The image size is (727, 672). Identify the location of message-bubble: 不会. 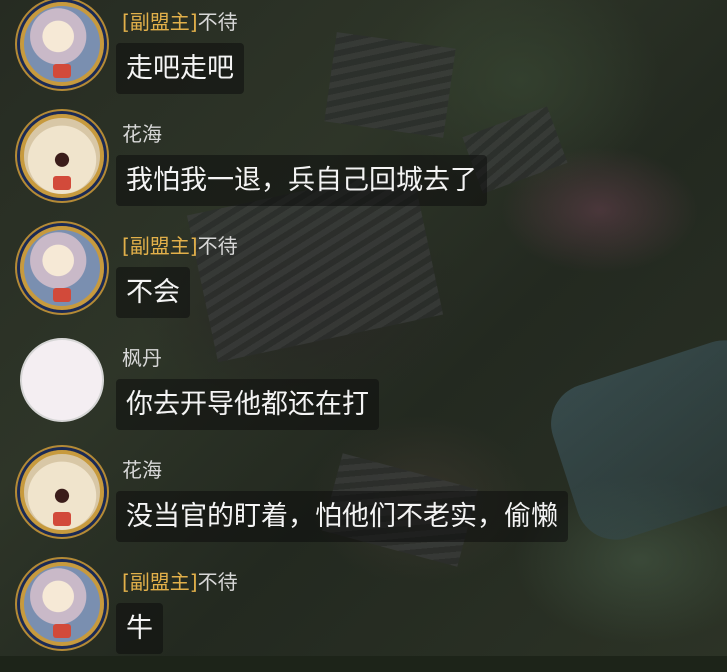
(153, 292).